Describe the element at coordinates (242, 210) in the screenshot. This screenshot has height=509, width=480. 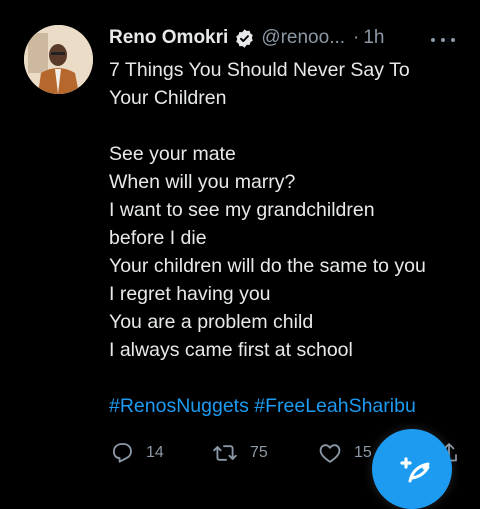
I see `tweet-line: I want to see my grandchildren` at that location.